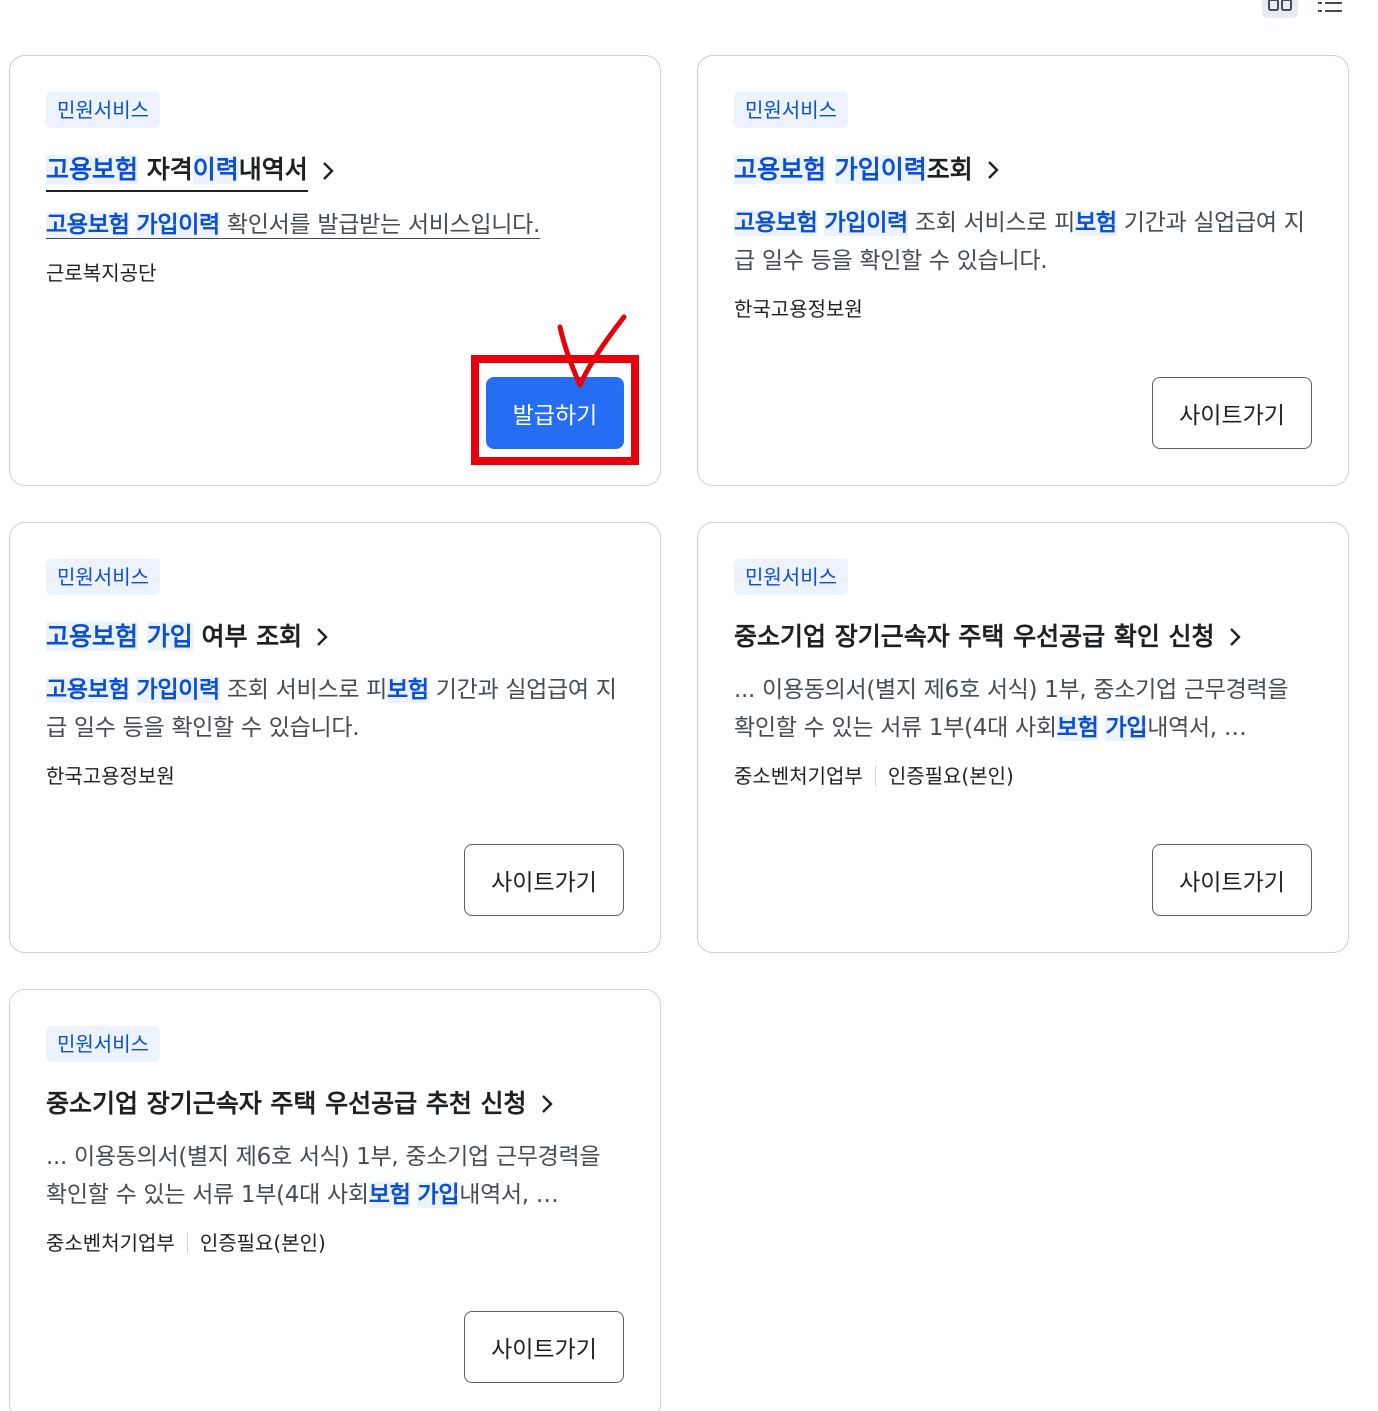  I want to click on card-title: 고용보험 자격이력내역서, so click(335, 171).